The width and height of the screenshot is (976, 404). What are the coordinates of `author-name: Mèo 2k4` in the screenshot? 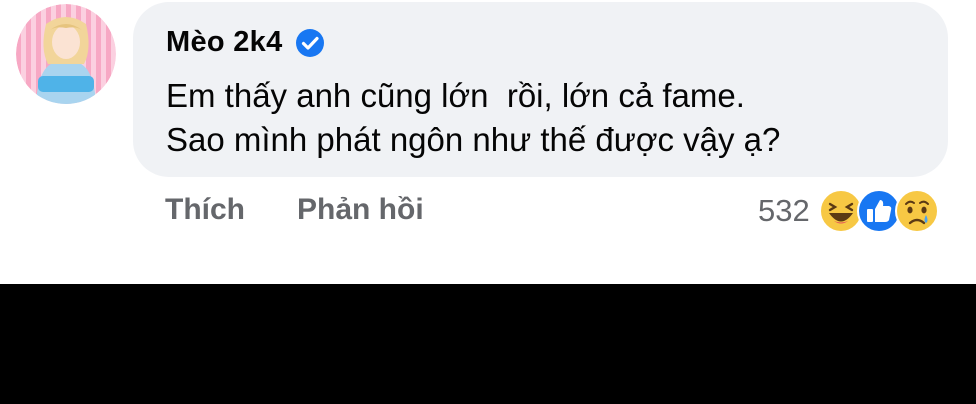 It's located at (224, 42).